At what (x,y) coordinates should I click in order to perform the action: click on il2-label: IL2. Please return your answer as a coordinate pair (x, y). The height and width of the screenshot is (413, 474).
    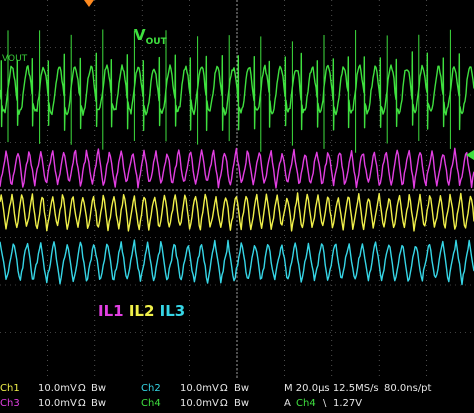
    Looking at the image, I should click on (141, 311).